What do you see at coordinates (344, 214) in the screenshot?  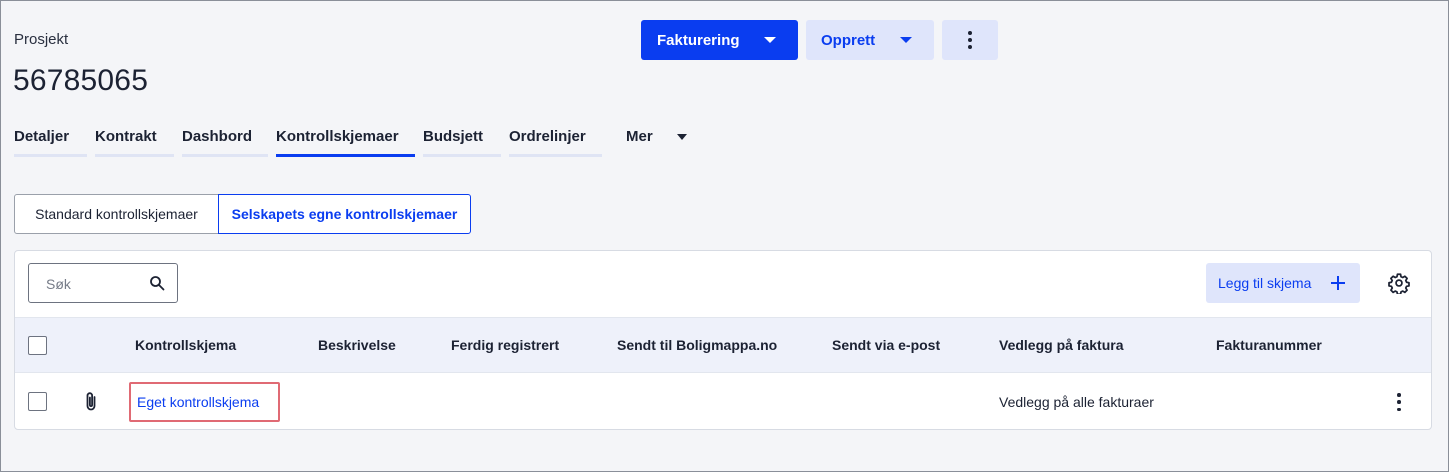 I see `segment-own: Selskapets egne kontrollskjemaer` at bounding box center [344, 214].